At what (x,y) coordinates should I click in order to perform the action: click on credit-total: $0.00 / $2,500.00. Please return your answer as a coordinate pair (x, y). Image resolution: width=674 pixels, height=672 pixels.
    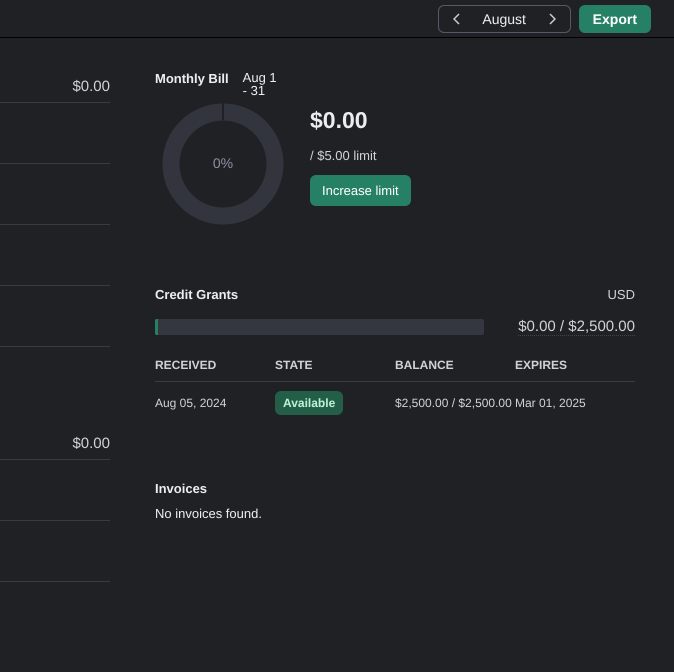
    Looking at the image, I should click on (576, 327).